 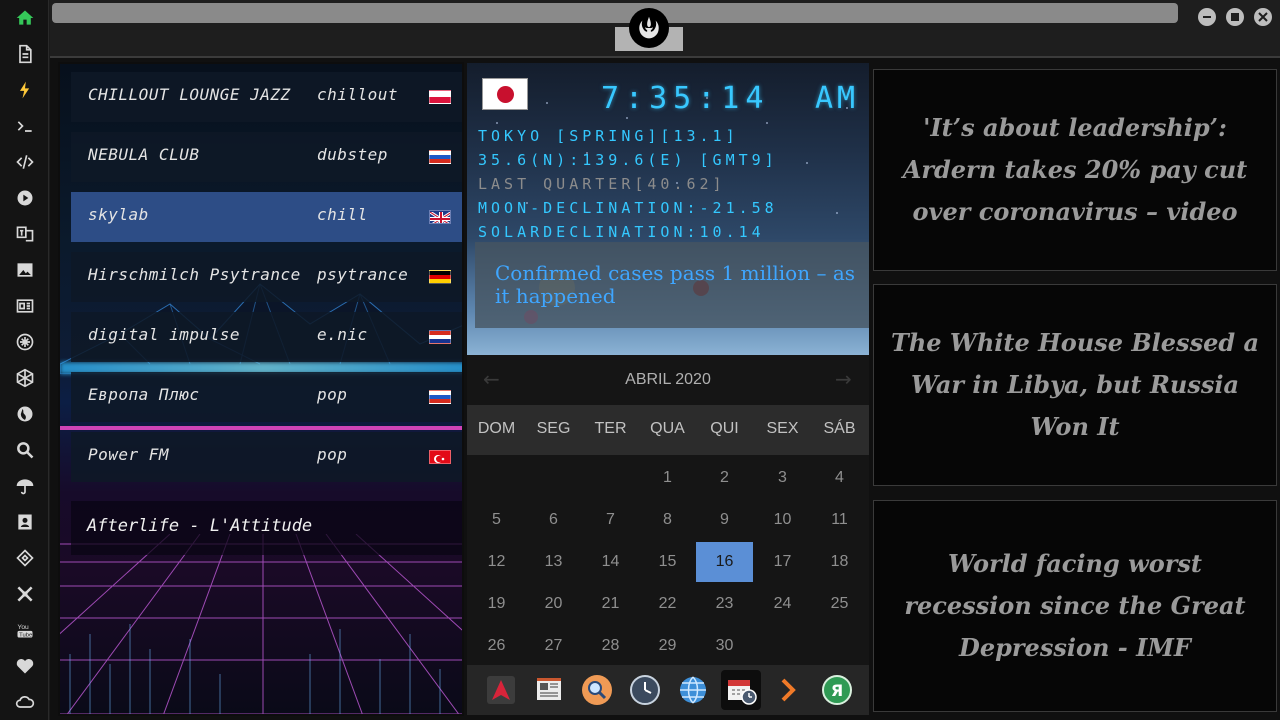 What do you see at coordinates (25, 90) in the screenshot?
I see `bolt-icon` at bounding box center [25, 90].